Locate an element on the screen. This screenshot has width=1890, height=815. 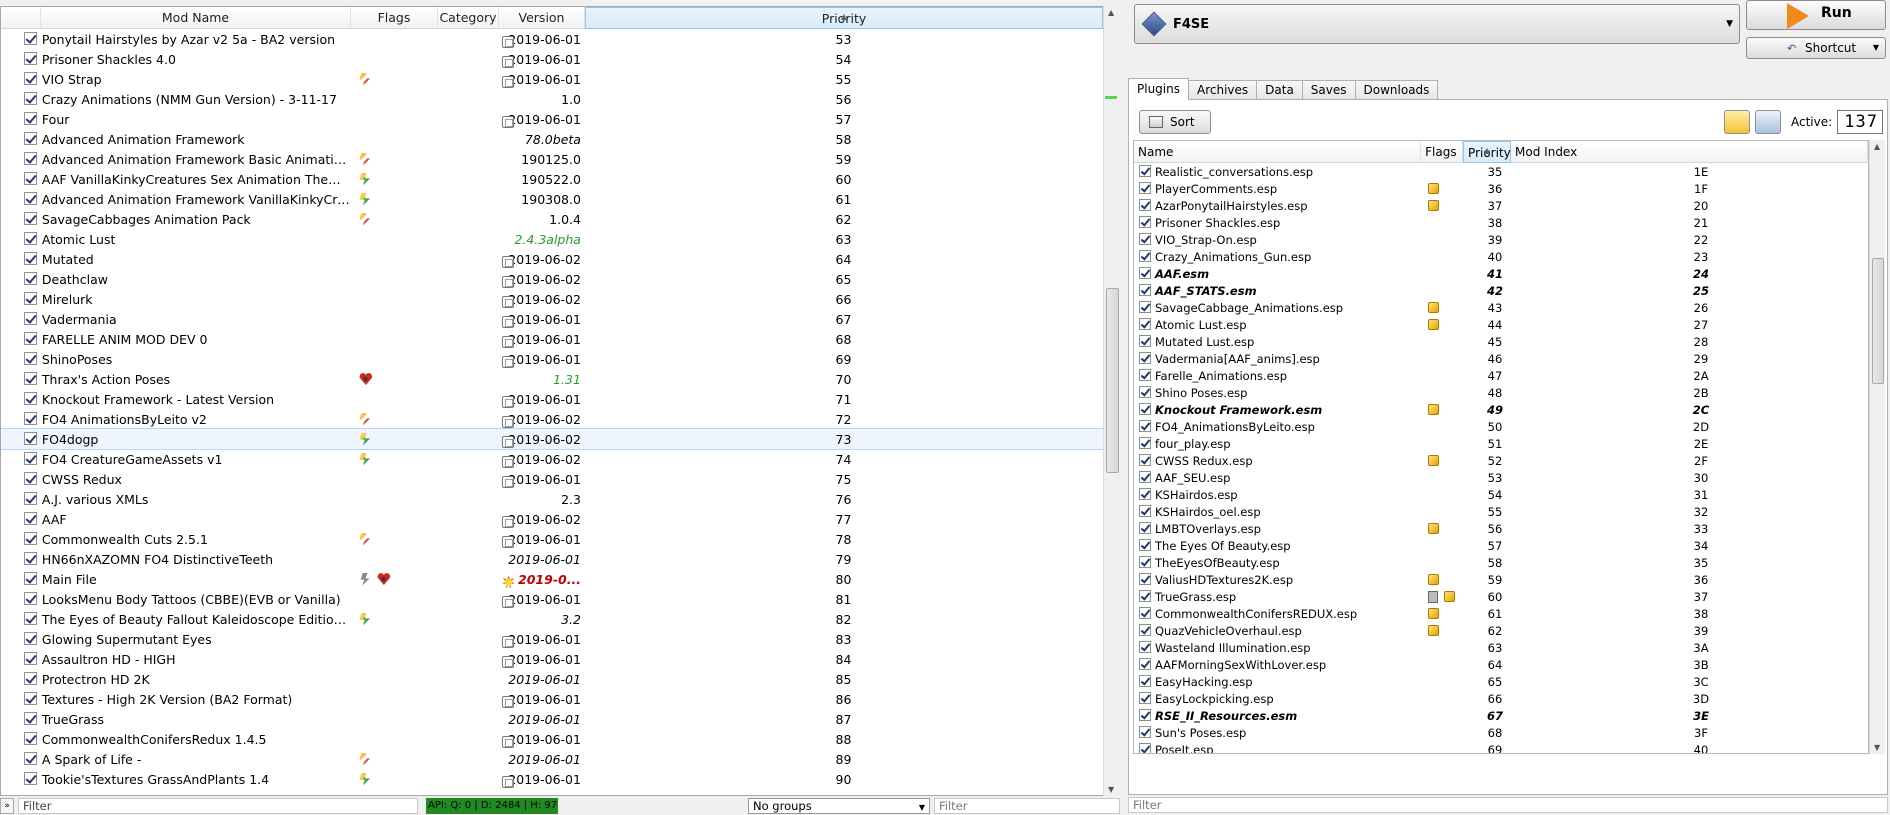
mod-row: SavageCabbages Animation Pack 1.0.4 62 is located at coordinates (552, 219).